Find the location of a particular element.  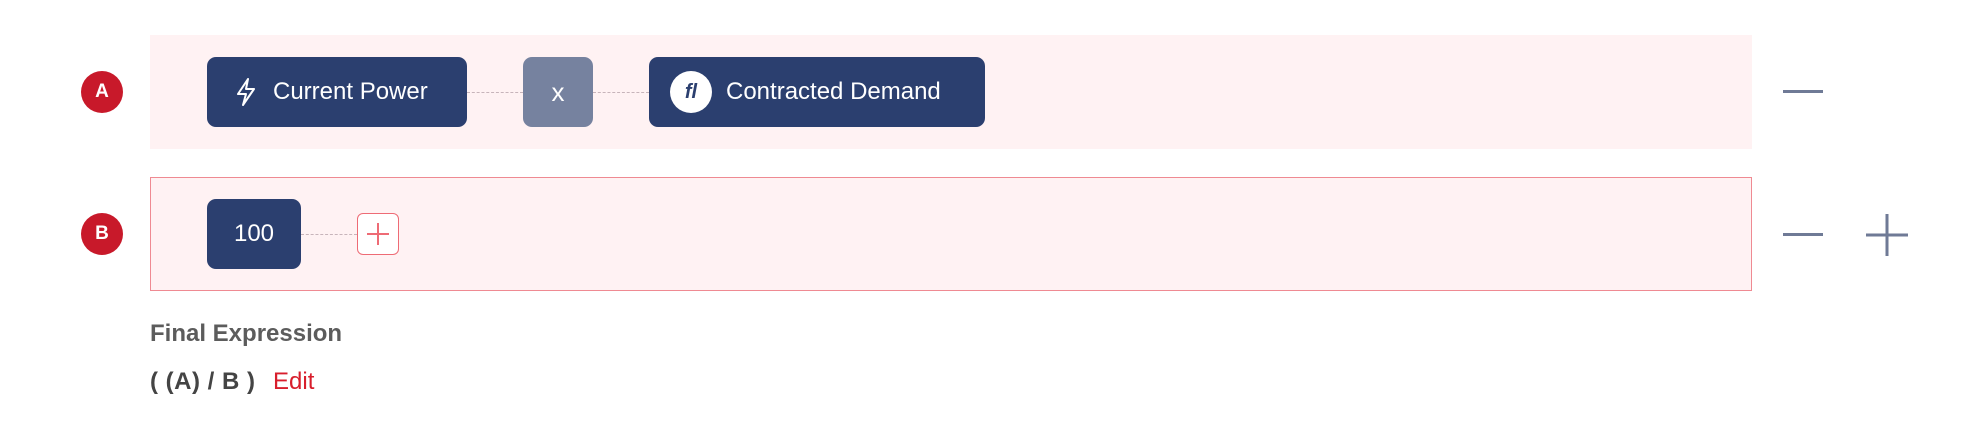

add-term-button is located at coordinates (378, 234).